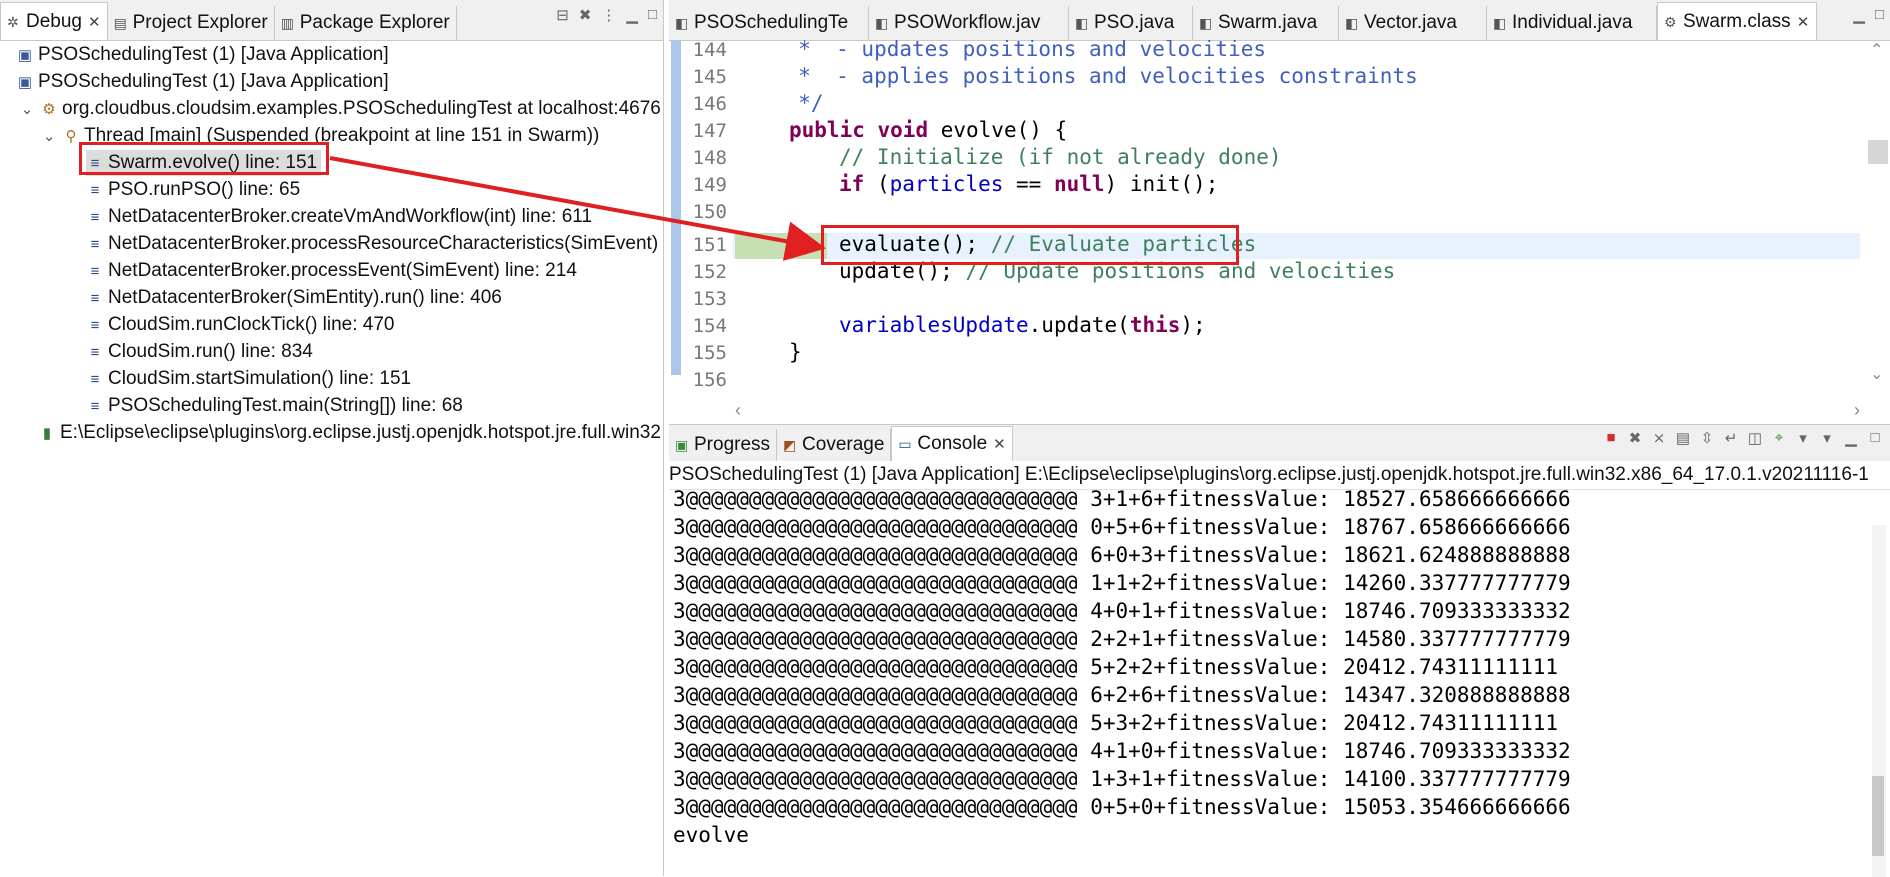 Image resolution: width=1890 pixels, height=877 pixels. Describe the element at coordinates (577, 208) in the screenshot. I see `annotation-arrow` at that location.